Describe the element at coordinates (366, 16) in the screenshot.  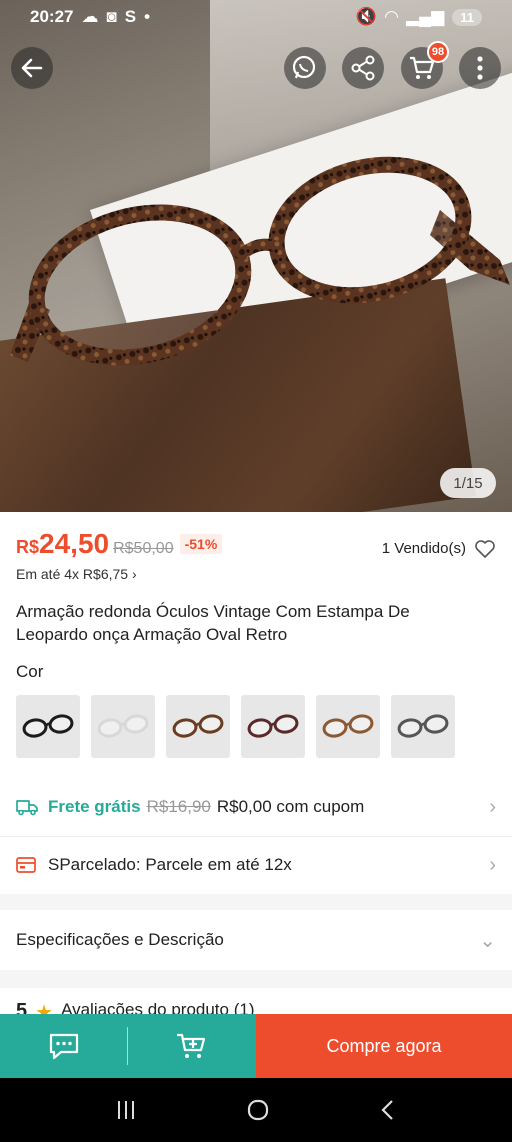
I see `mute-icon: 🔇` at that location.